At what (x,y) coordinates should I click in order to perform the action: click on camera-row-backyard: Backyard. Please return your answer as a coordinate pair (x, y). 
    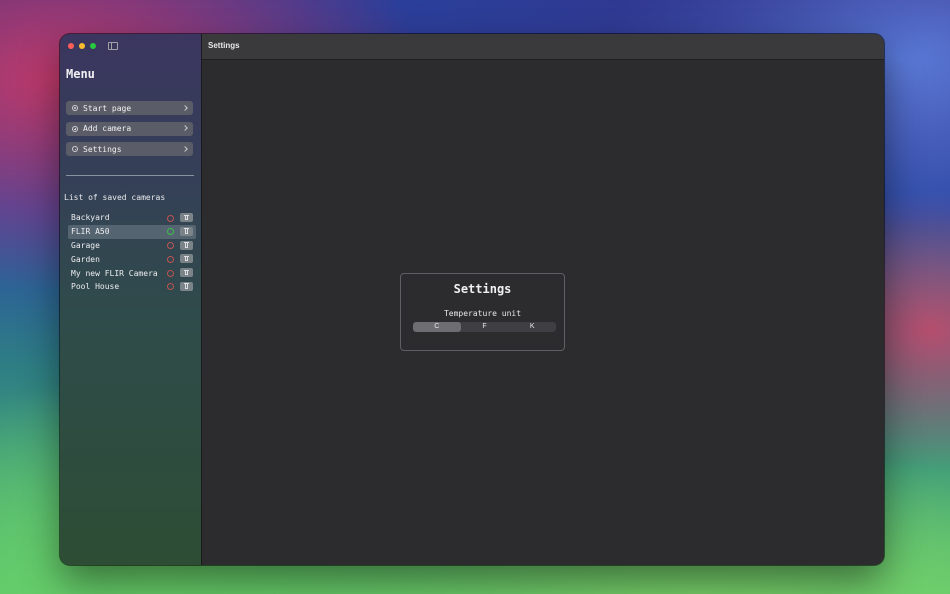
    Looking at the image, I should click on (132, 218).